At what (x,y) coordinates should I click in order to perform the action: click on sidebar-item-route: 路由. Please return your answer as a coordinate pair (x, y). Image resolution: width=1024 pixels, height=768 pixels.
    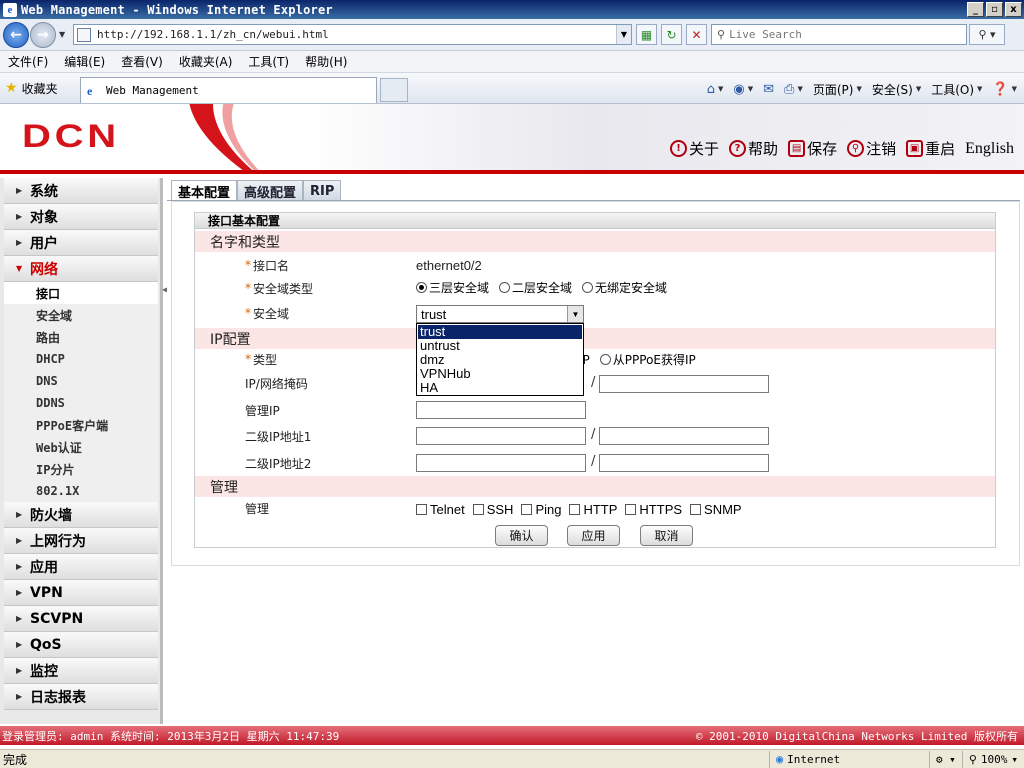
    Looking at the image, I should click on (81, 337).